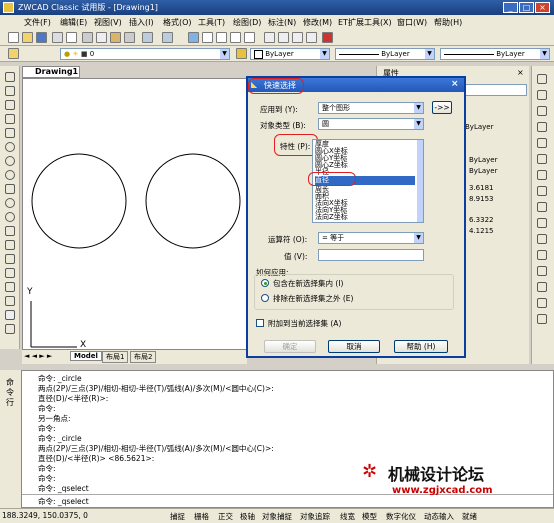 The image size is (554, 523). What do you see at coordinates (10, 273) in the screenshot?
I see `hatch-icon` at bounding box center [10, 273].